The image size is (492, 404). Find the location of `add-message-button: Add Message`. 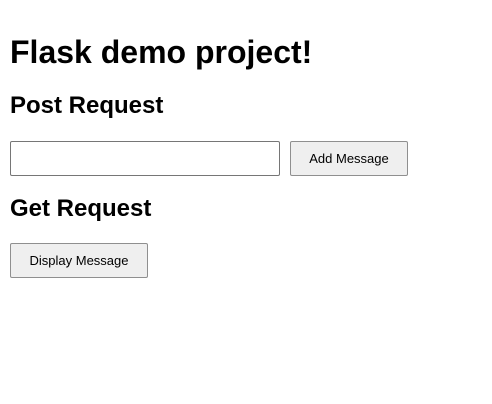

add-message-button: Add Message is located at coordinates (349, 158).